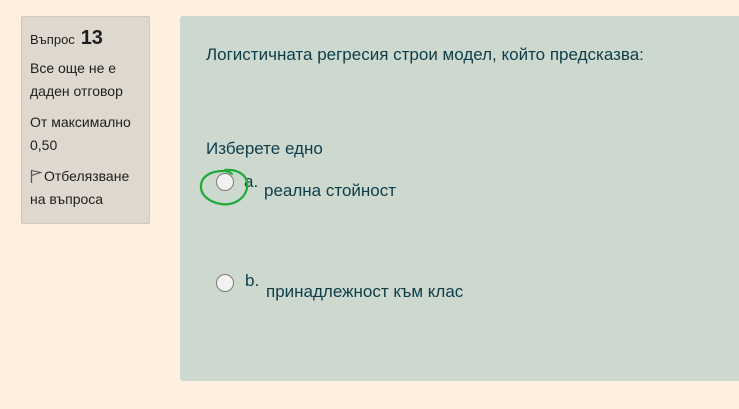 This screenshot has width=739, height=409. What do you see at coordinates (80, 187) in the screenshot?
I see `flag-question-label: Отбелязване на въпроса` at bounding box center [80, 187].